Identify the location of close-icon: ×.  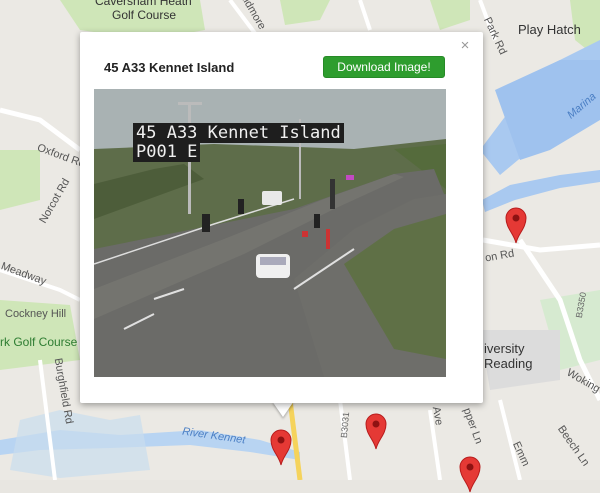
(465, 46).